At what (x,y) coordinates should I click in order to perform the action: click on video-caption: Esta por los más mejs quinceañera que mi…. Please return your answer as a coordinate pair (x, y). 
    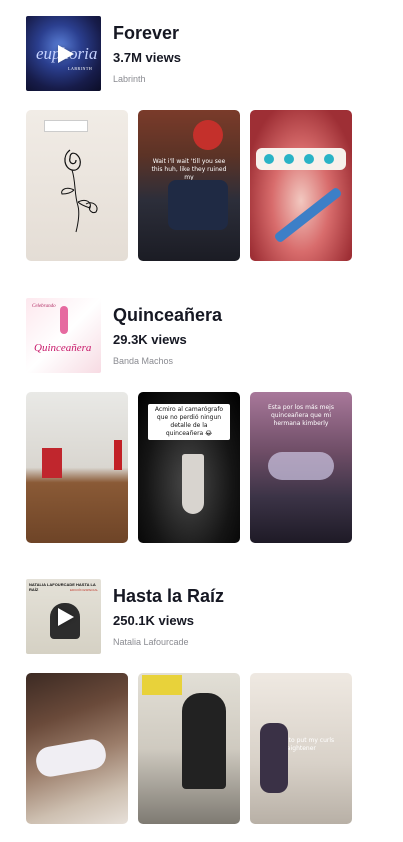
    Looking at the image, I should click on (301, 415).